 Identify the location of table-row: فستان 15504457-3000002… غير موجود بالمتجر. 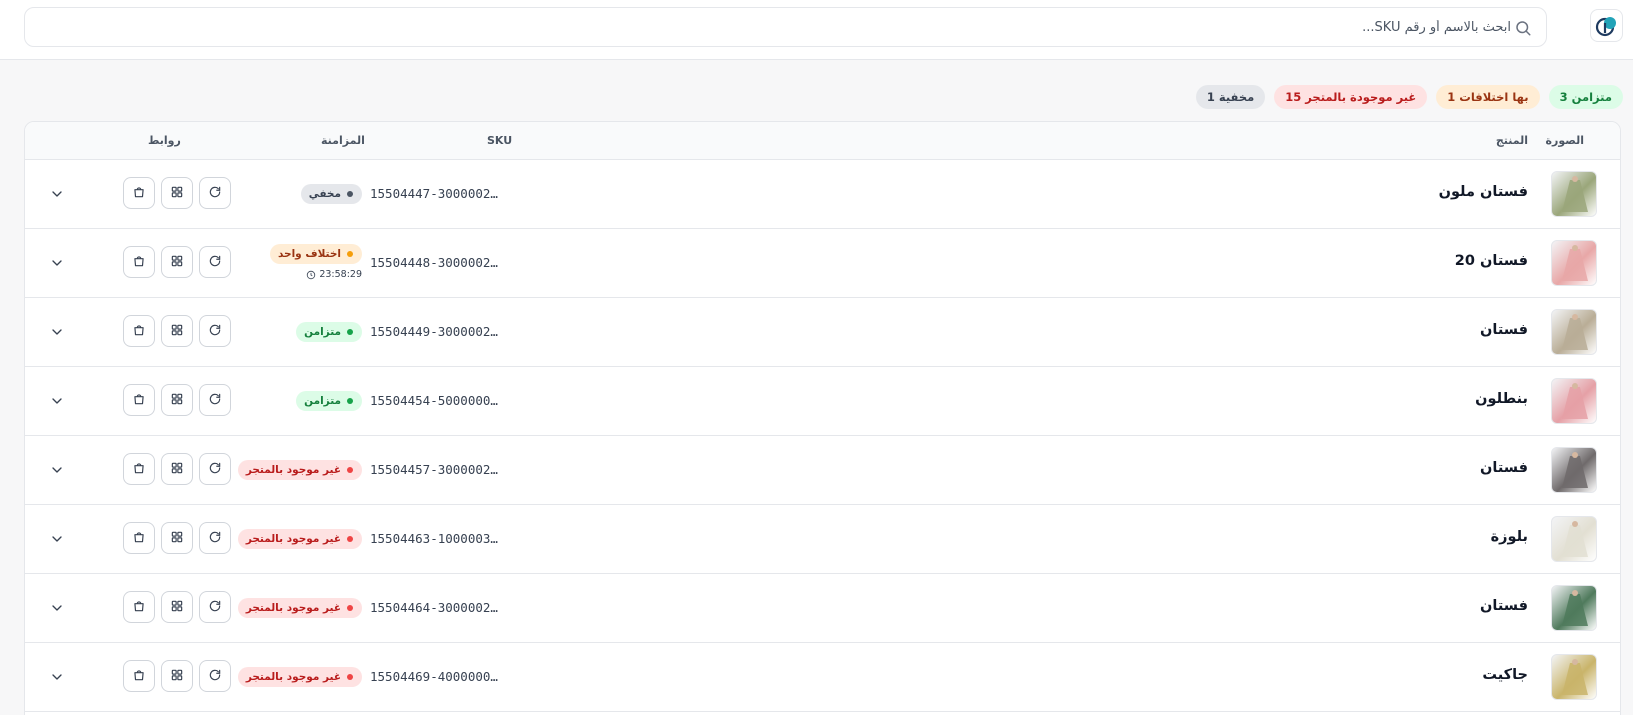
(822, 470).